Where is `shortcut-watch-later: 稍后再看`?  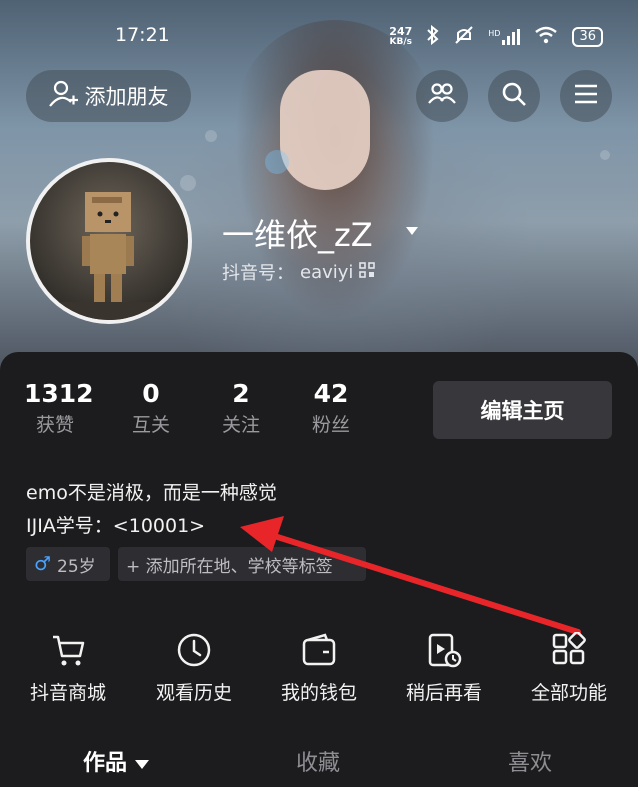 shortcut-watch-later: 稍后再看 is located at coordinates (444, 667).